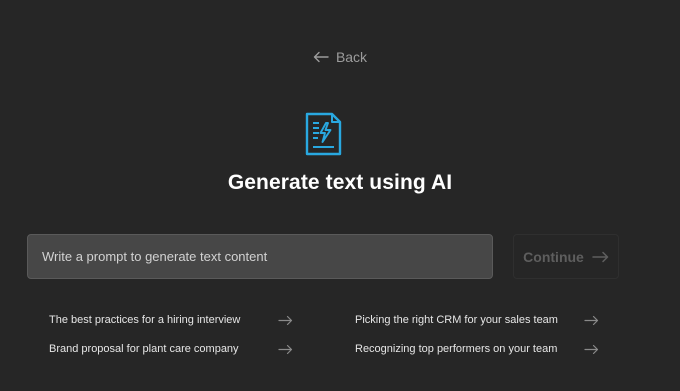  What do you see at coordinates (260, 256) in the screenshot?
I see `prompt-input` at bounding box center [260, 256].